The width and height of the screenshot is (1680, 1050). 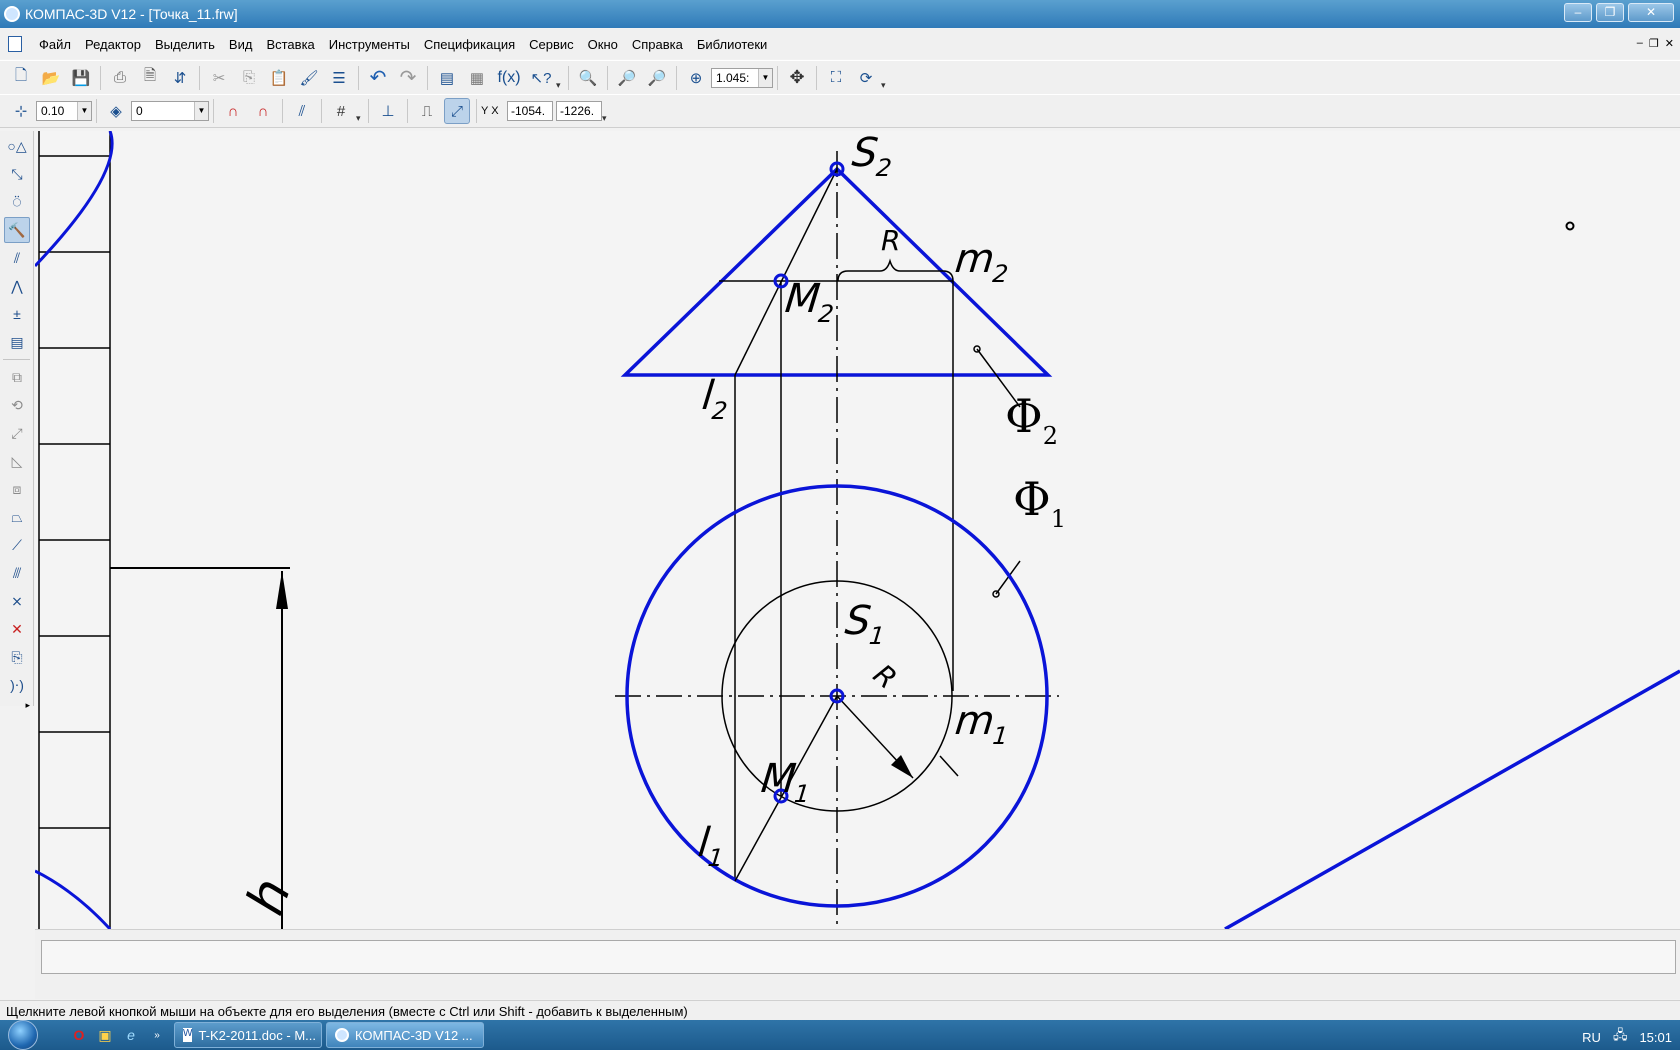 What do you see at coordinates (339, 78) in the screenshot?
I see `properties-icon: ☰` at bounding box center [339, 78].